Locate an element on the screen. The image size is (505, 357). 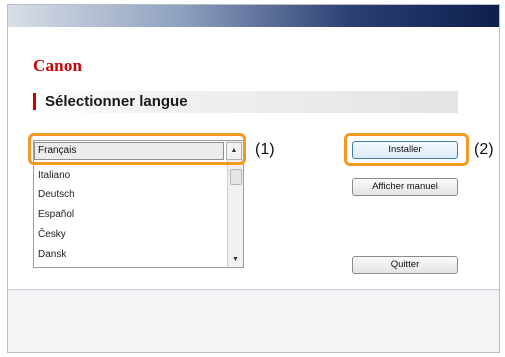
title-bar is located at coordinates (253, 16).